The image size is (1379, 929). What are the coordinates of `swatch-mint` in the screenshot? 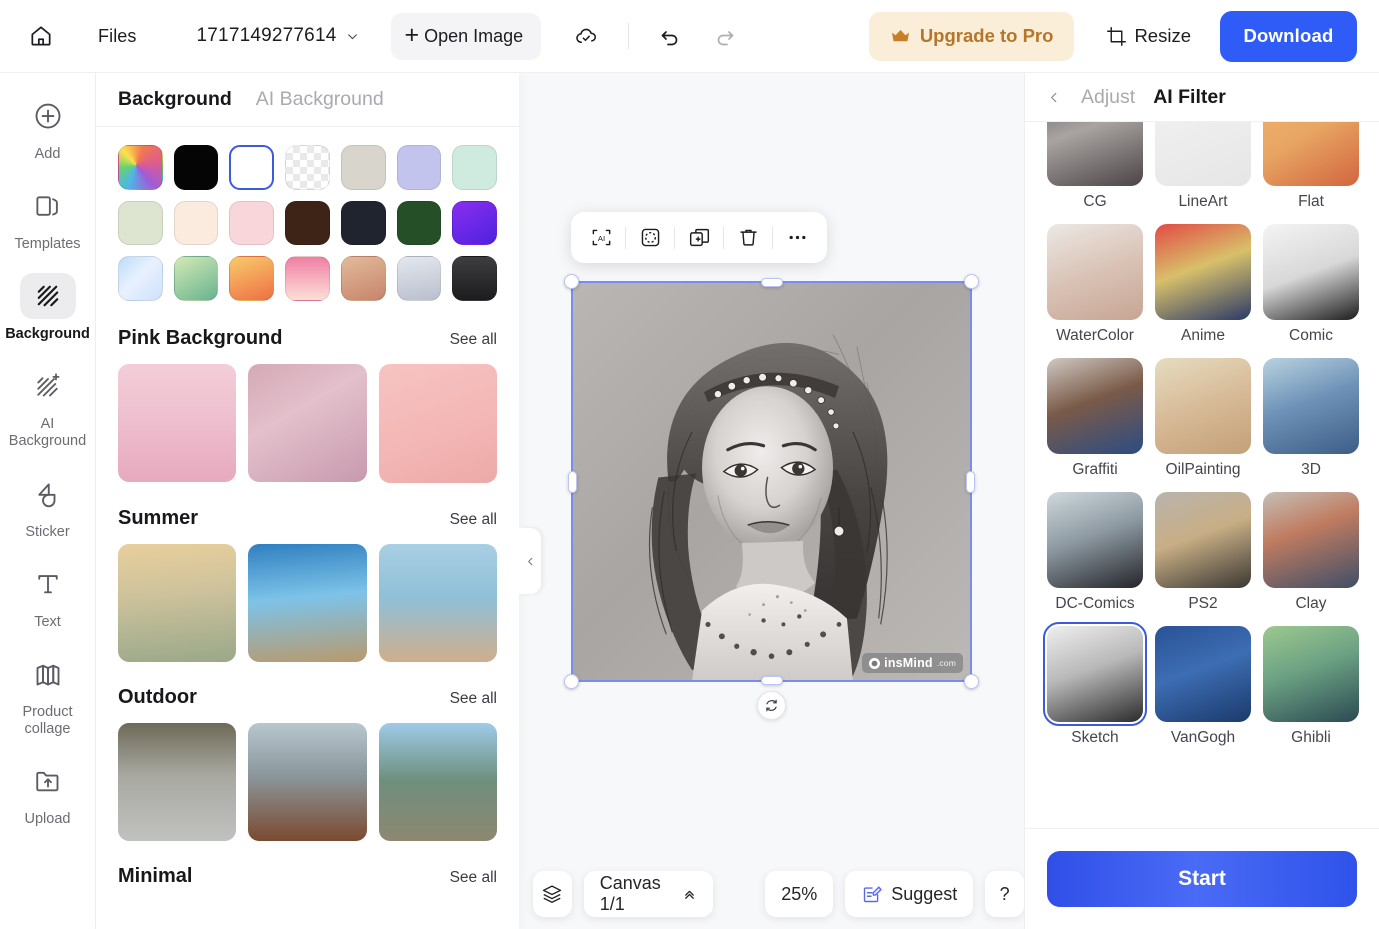 It's located at (475, 167).